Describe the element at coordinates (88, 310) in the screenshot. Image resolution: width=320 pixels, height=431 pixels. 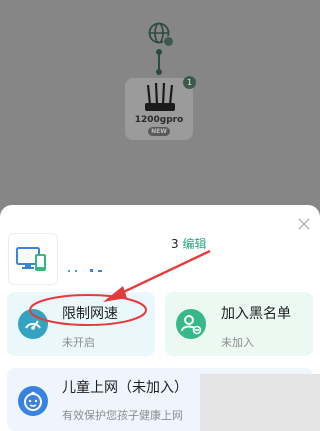
I see `annotation-oval` at that location.